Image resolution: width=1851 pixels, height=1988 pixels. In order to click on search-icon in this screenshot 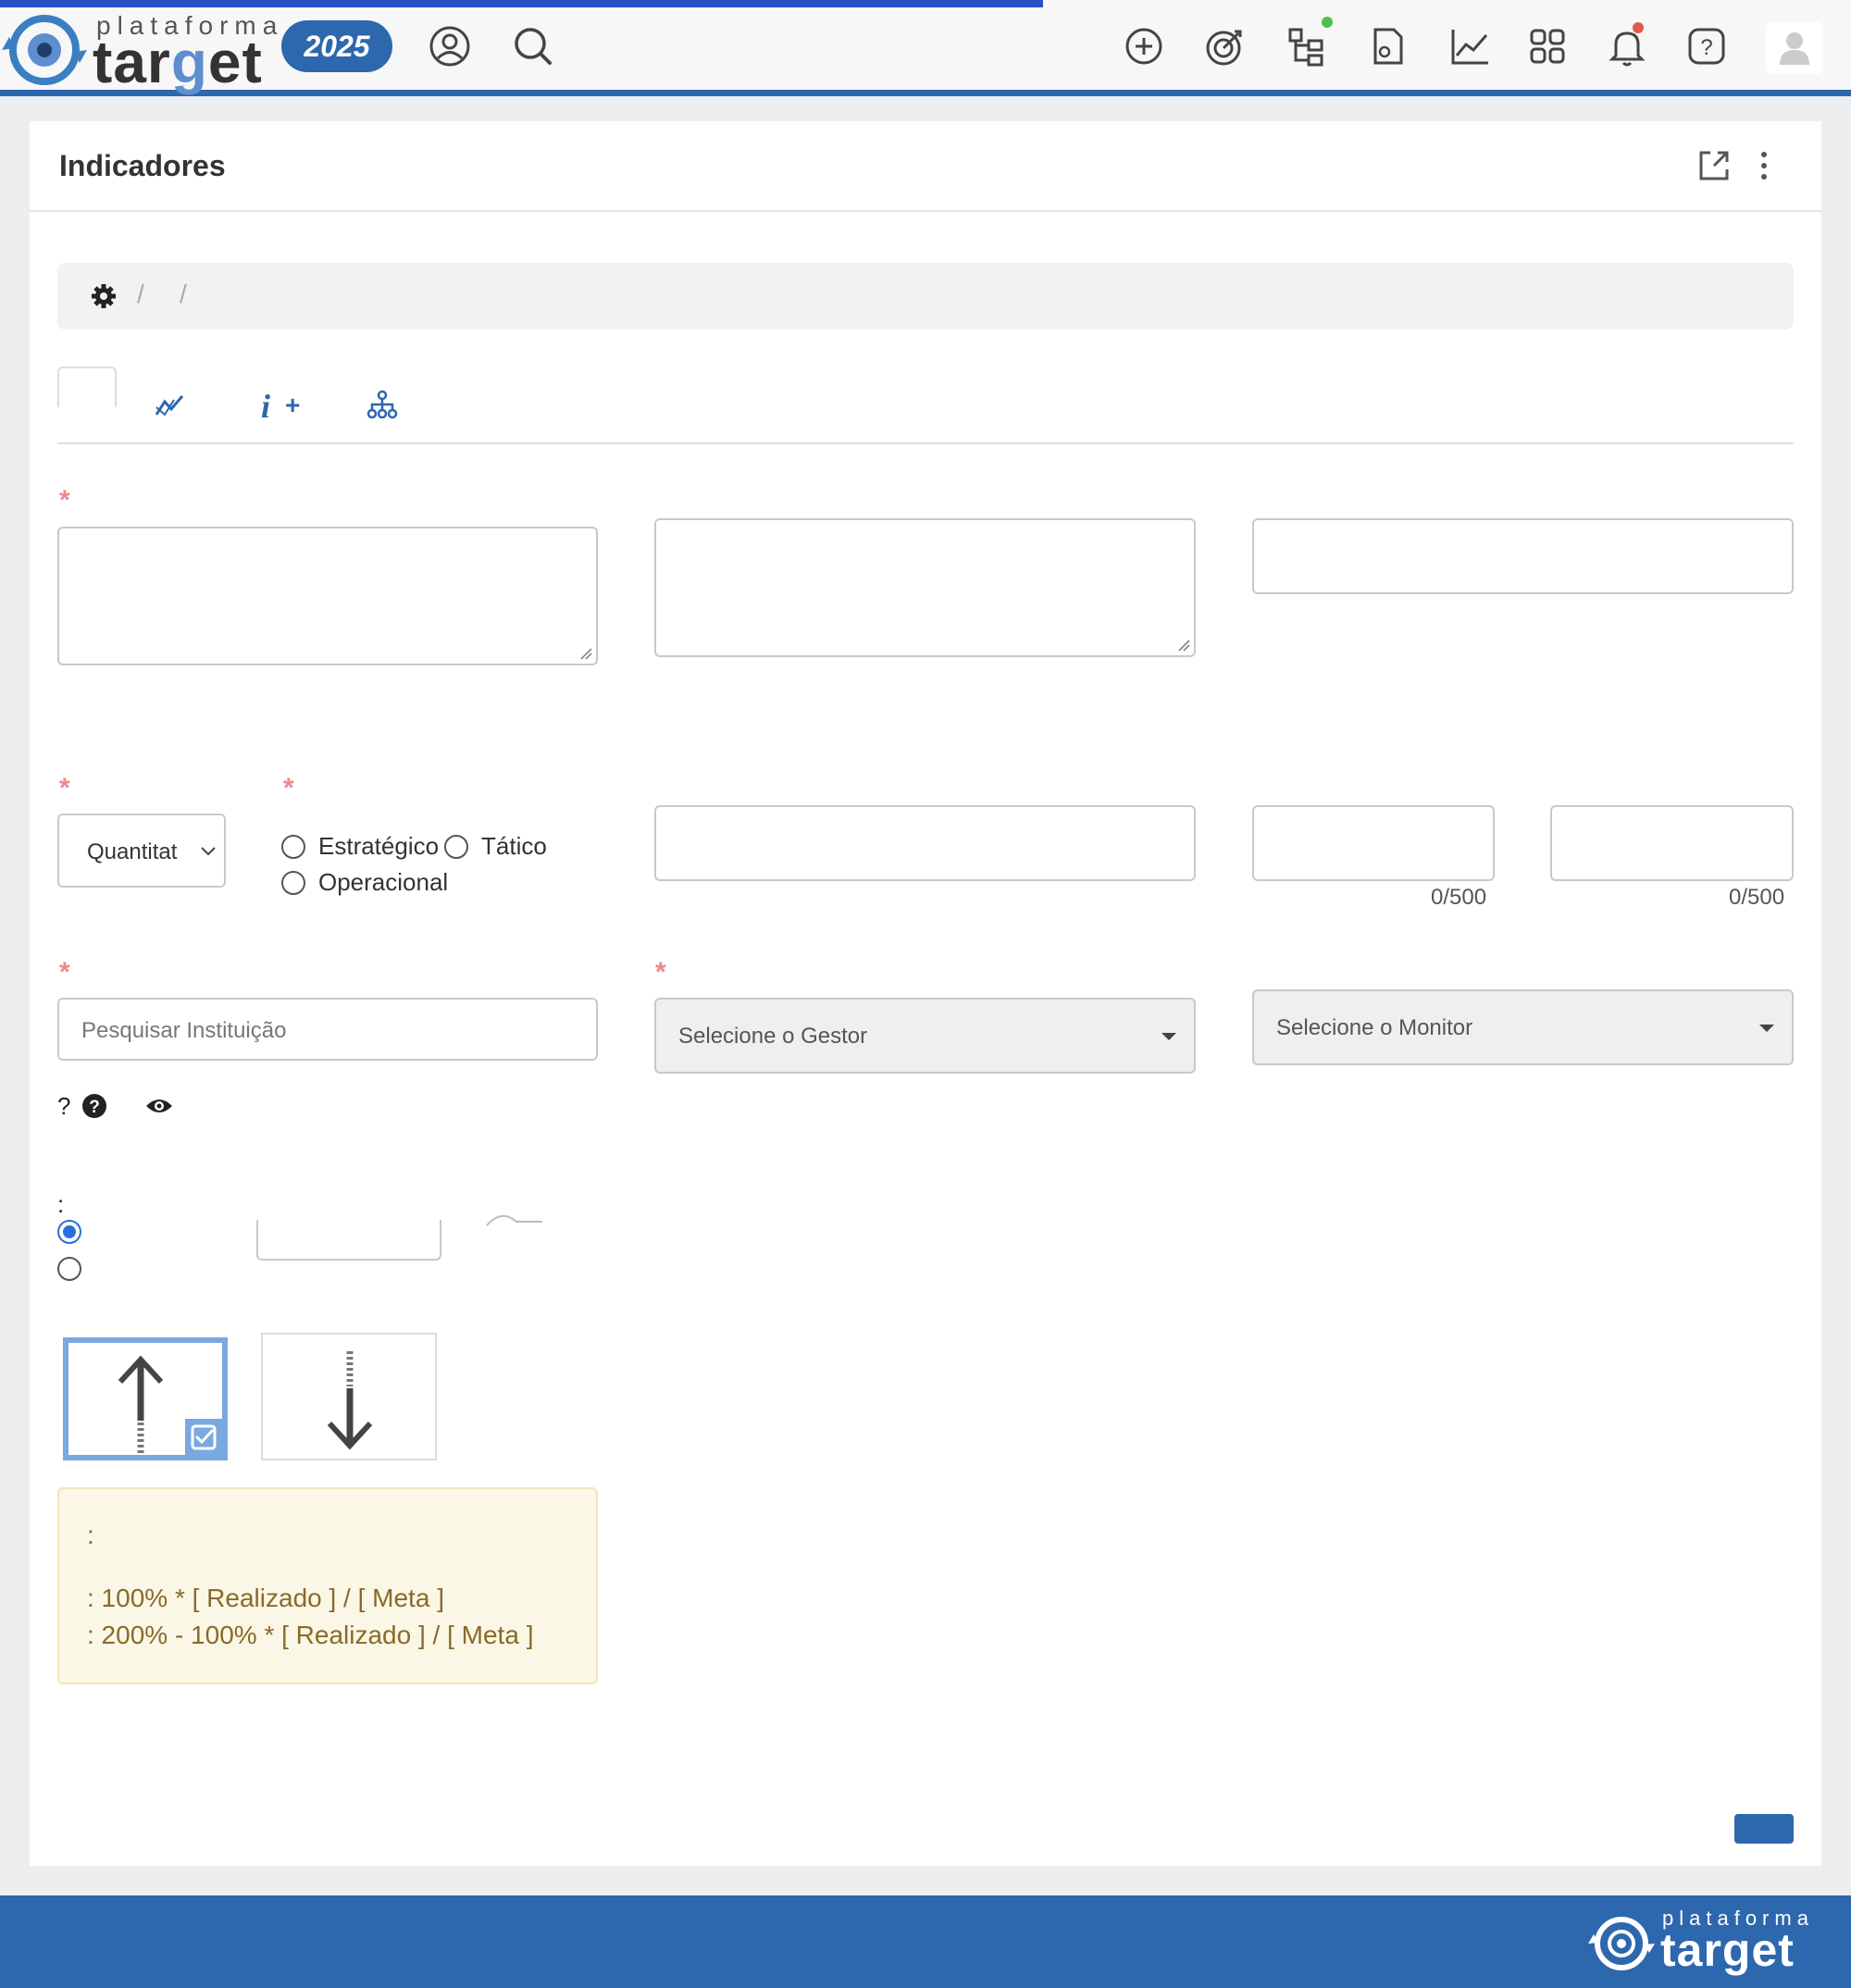, I will do `click(533, 46)`.